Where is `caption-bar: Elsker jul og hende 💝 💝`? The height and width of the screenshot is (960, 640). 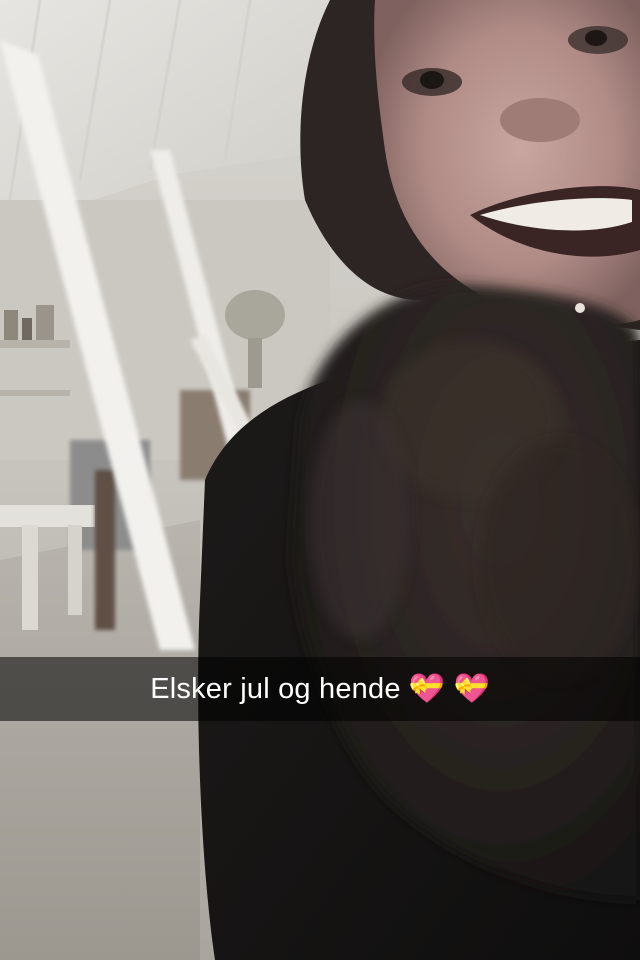 caption-bar: Elsker jul og hende 💝 💝 is located at coordinates (320, 689).